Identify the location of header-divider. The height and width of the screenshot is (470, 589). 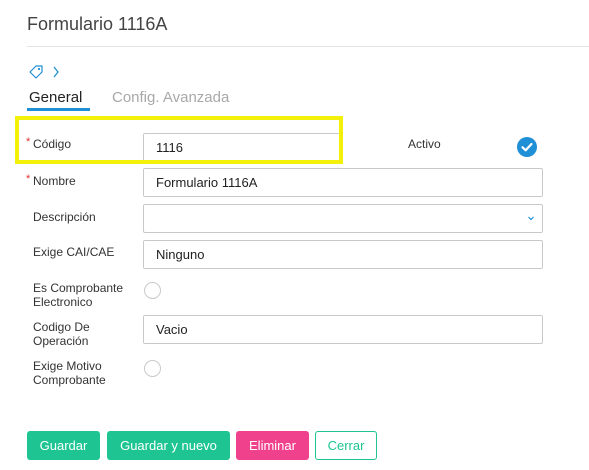
(308, 46).